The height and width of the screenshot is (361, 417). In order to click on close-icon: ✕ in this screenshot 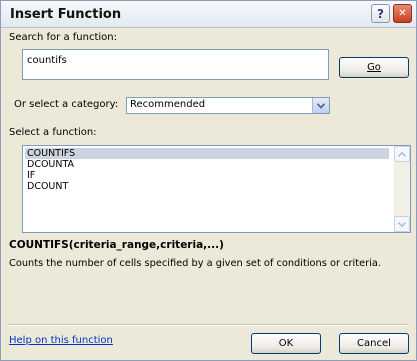, I will do `click(402, 13)`.